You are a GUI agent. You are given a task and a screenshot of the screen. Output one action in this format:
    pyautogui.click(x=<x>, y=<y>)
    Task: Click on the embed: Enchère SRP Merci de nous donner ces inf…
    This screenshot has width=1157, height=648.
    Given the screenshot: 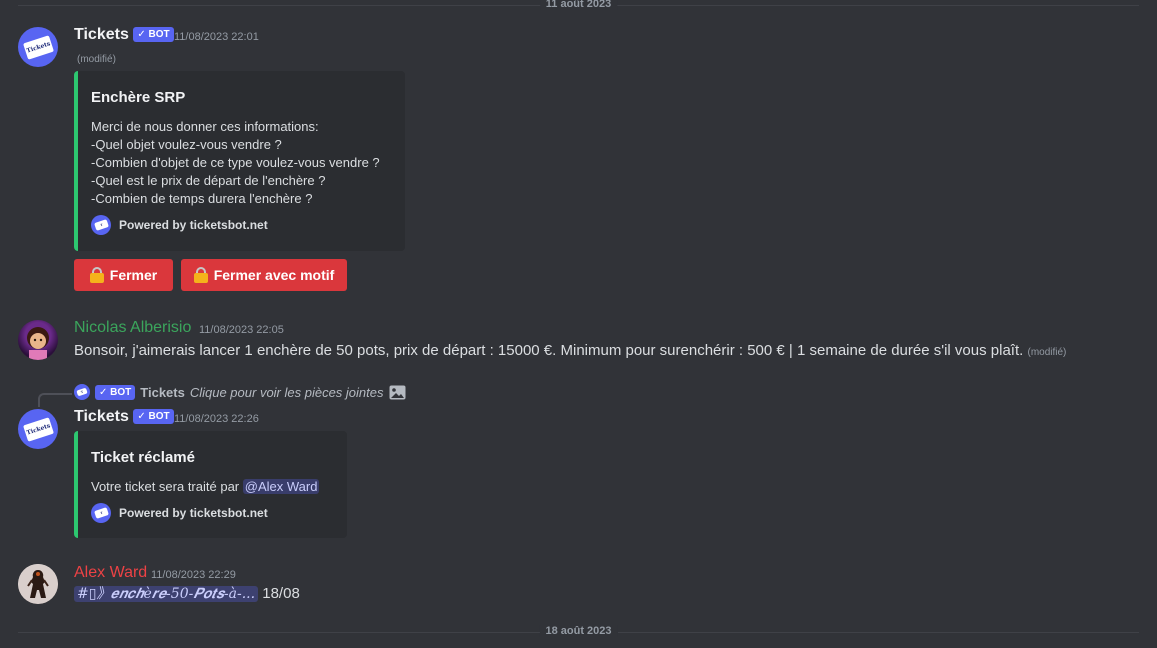 What is the action you would take?
    pyautogui.click(x=239, y=161)
    